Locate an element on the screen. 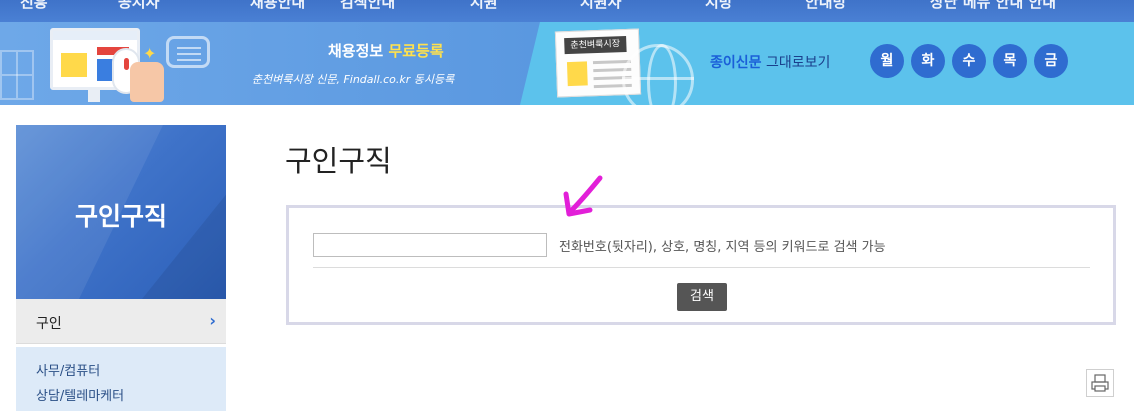 This screenshot has width=1134, height=411. nav-item-7: 지방 is located at coordinates (719, 6).